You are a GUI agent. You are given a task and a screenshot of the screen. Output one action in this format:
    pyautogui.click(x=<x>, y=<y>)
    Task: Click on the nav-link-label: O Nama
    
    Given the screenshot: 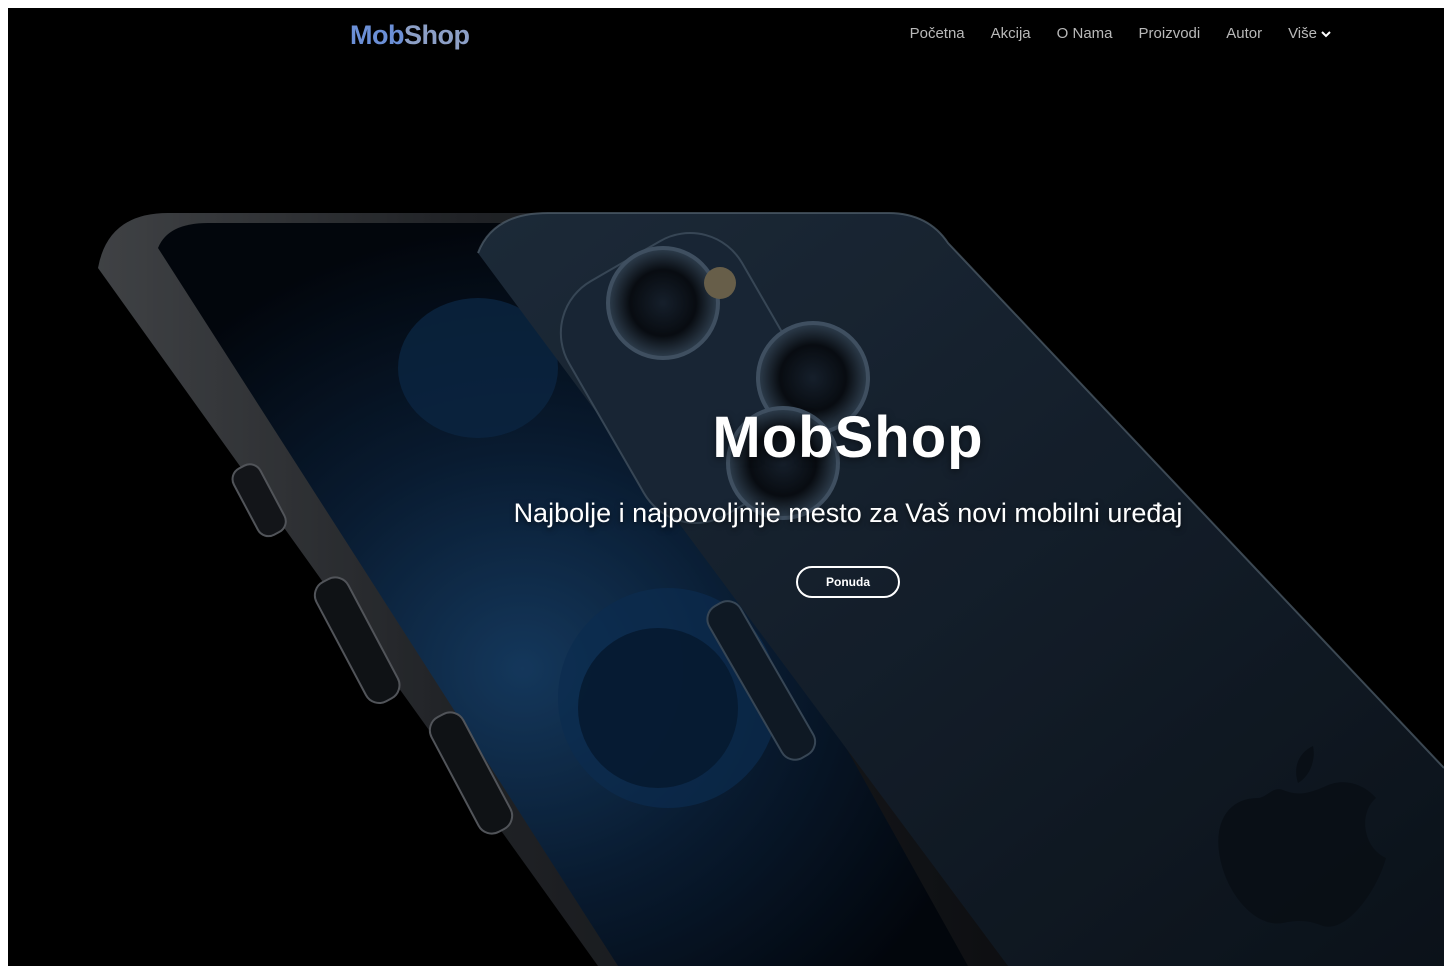 What is the action you would take?
    pyautogui.click(x=1084, y=33)
    